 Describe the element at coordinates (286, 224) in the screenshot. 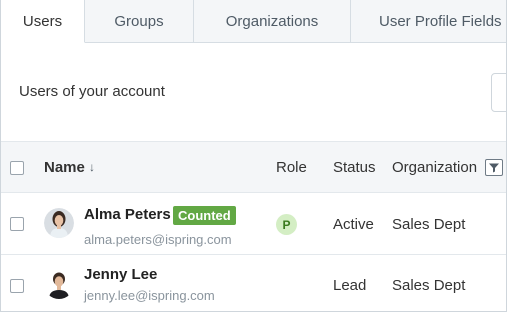

I see `role-badge: P` at that location.